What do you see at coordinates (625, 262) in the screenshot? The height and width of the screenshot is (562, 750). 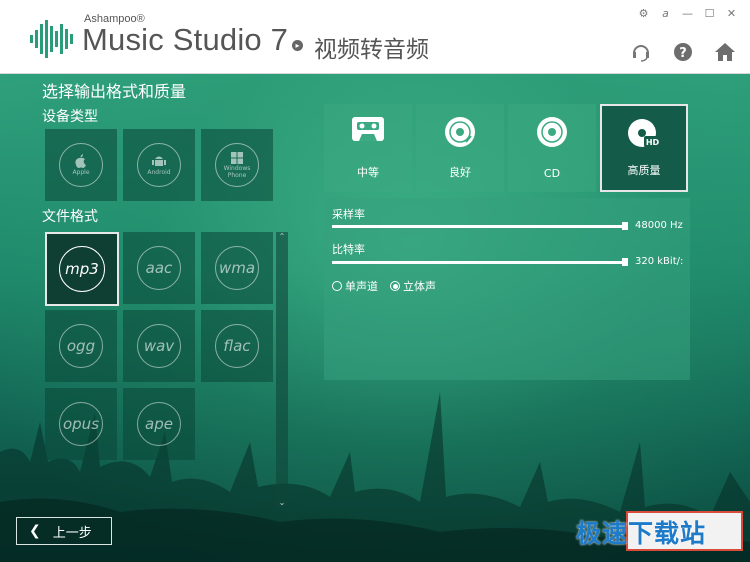 I see `bitrate-slider-thumb` at bounding box center [625, 262].